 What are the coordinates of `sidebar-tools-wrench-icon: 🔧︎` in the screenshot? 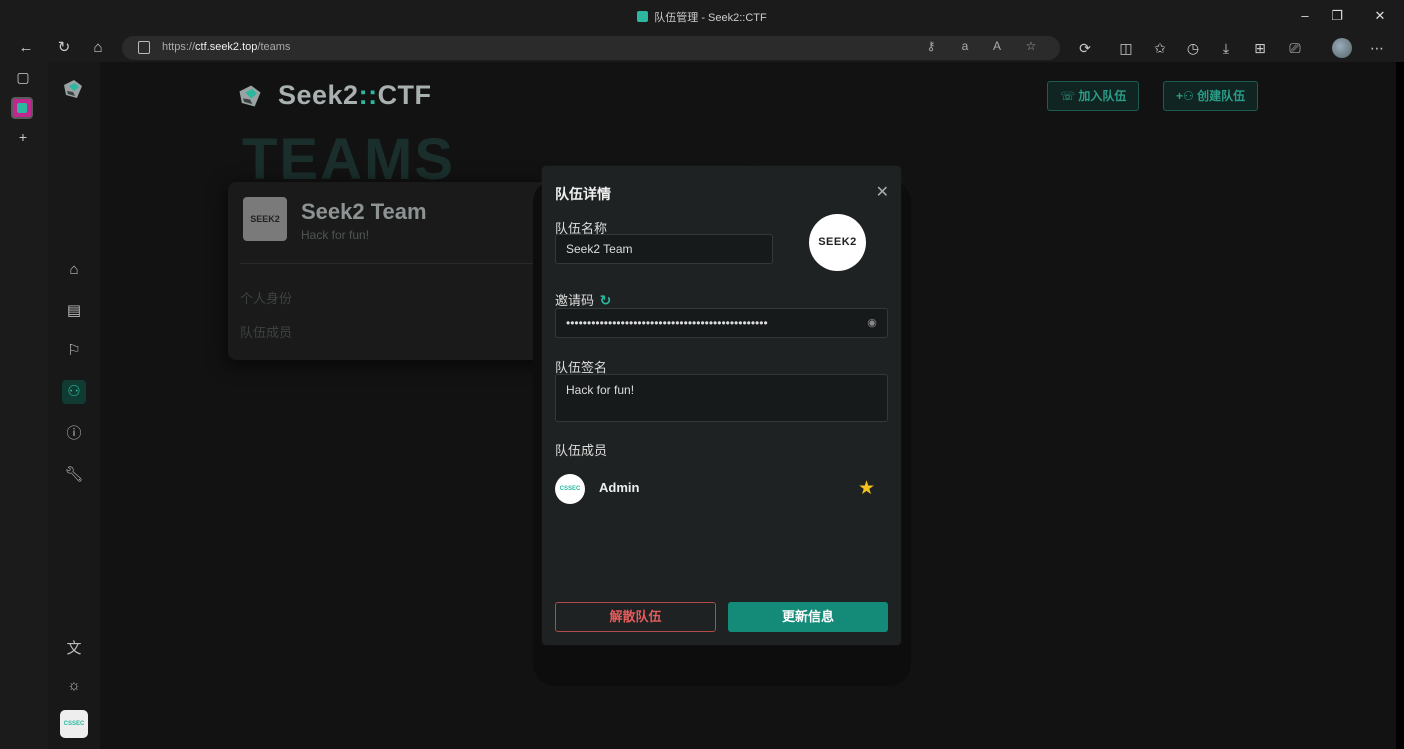 It's located at (74, 475).